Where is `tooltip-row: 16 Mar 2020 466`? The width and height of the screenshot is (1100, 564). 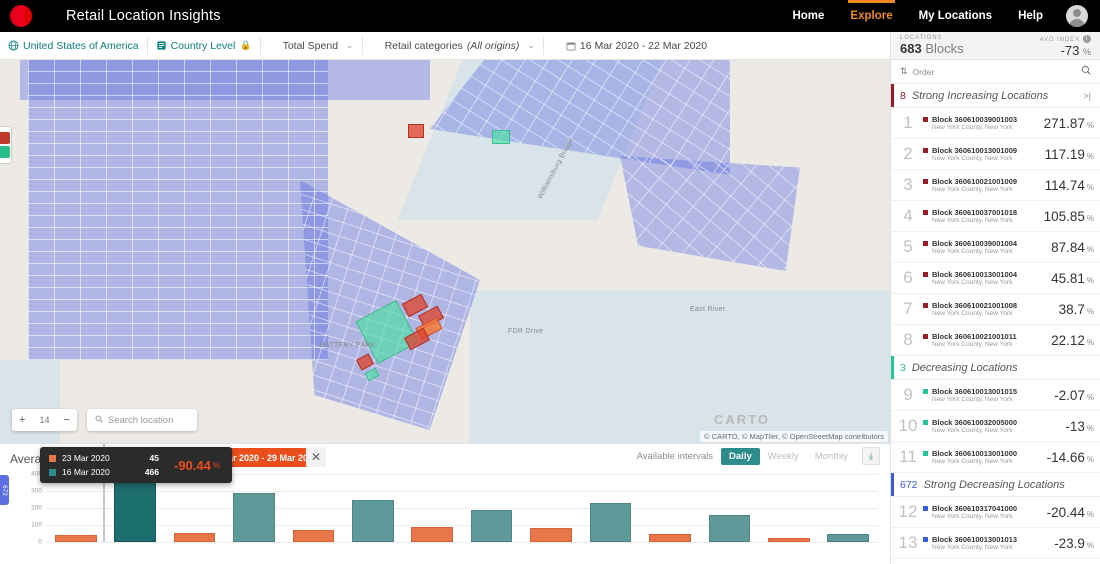 tooltip-row: 16 Mar 2020 466 is located at coordinates (104, 472).